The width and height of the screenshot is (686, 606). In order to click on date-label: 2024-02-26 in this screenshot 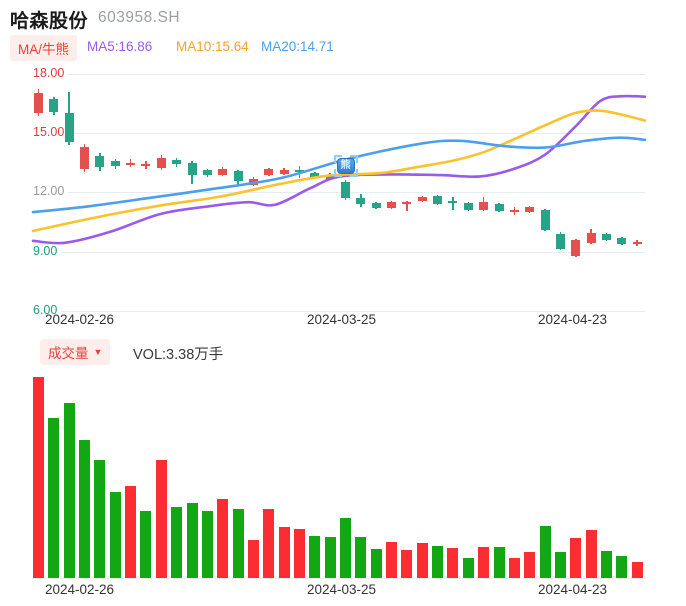, I will do `click(80, 589)`.